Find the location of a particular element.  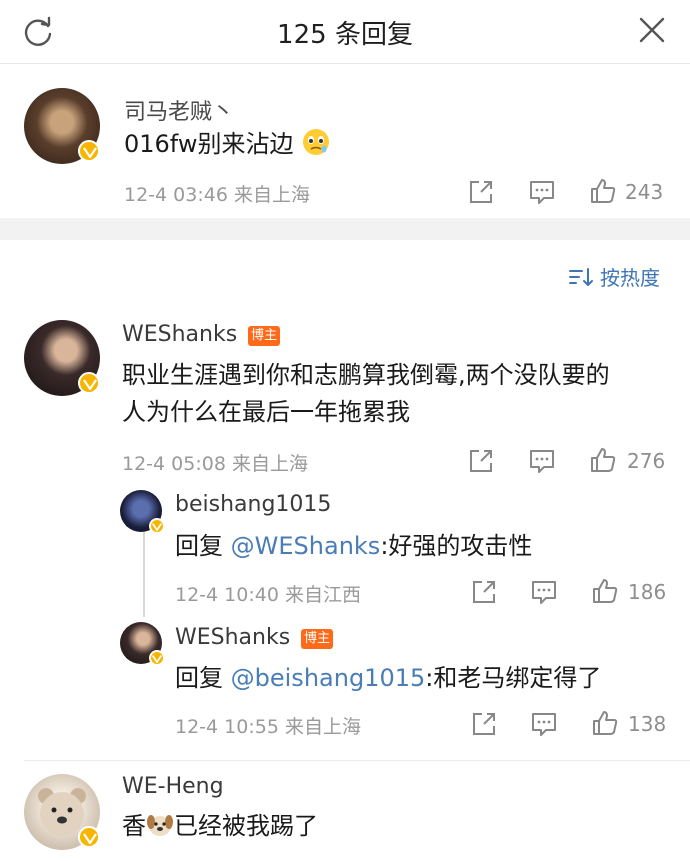

sub-reply-text: 回复 @beishang1015:和老马绑定得了 is located at coordinates (388, 678).